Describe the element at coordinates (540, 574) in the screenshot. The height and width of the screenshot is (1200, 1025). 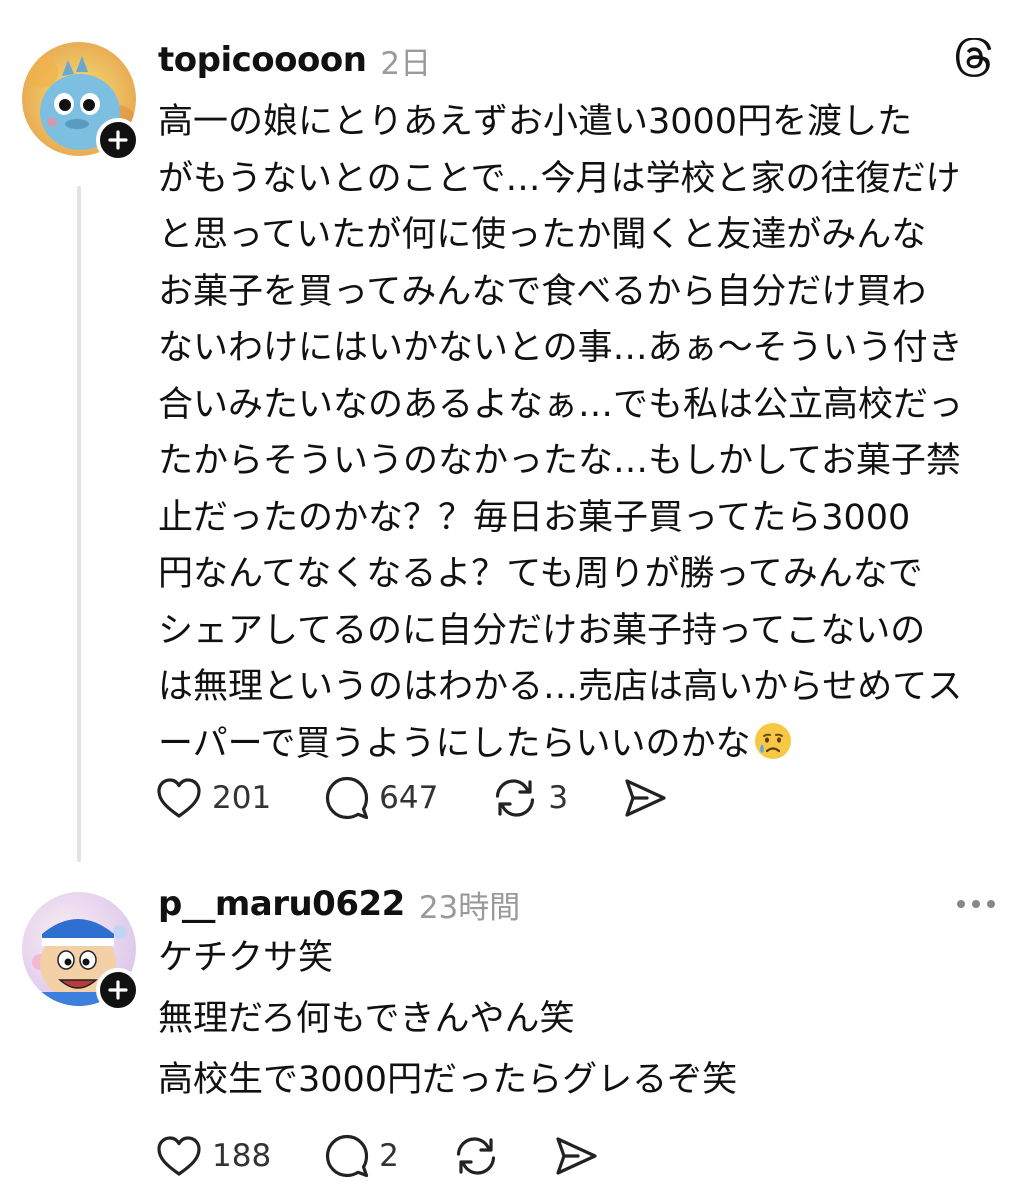
I see `text-line: 円なんてなくなるよ？ても周りが勝ってみんなで` at that location.